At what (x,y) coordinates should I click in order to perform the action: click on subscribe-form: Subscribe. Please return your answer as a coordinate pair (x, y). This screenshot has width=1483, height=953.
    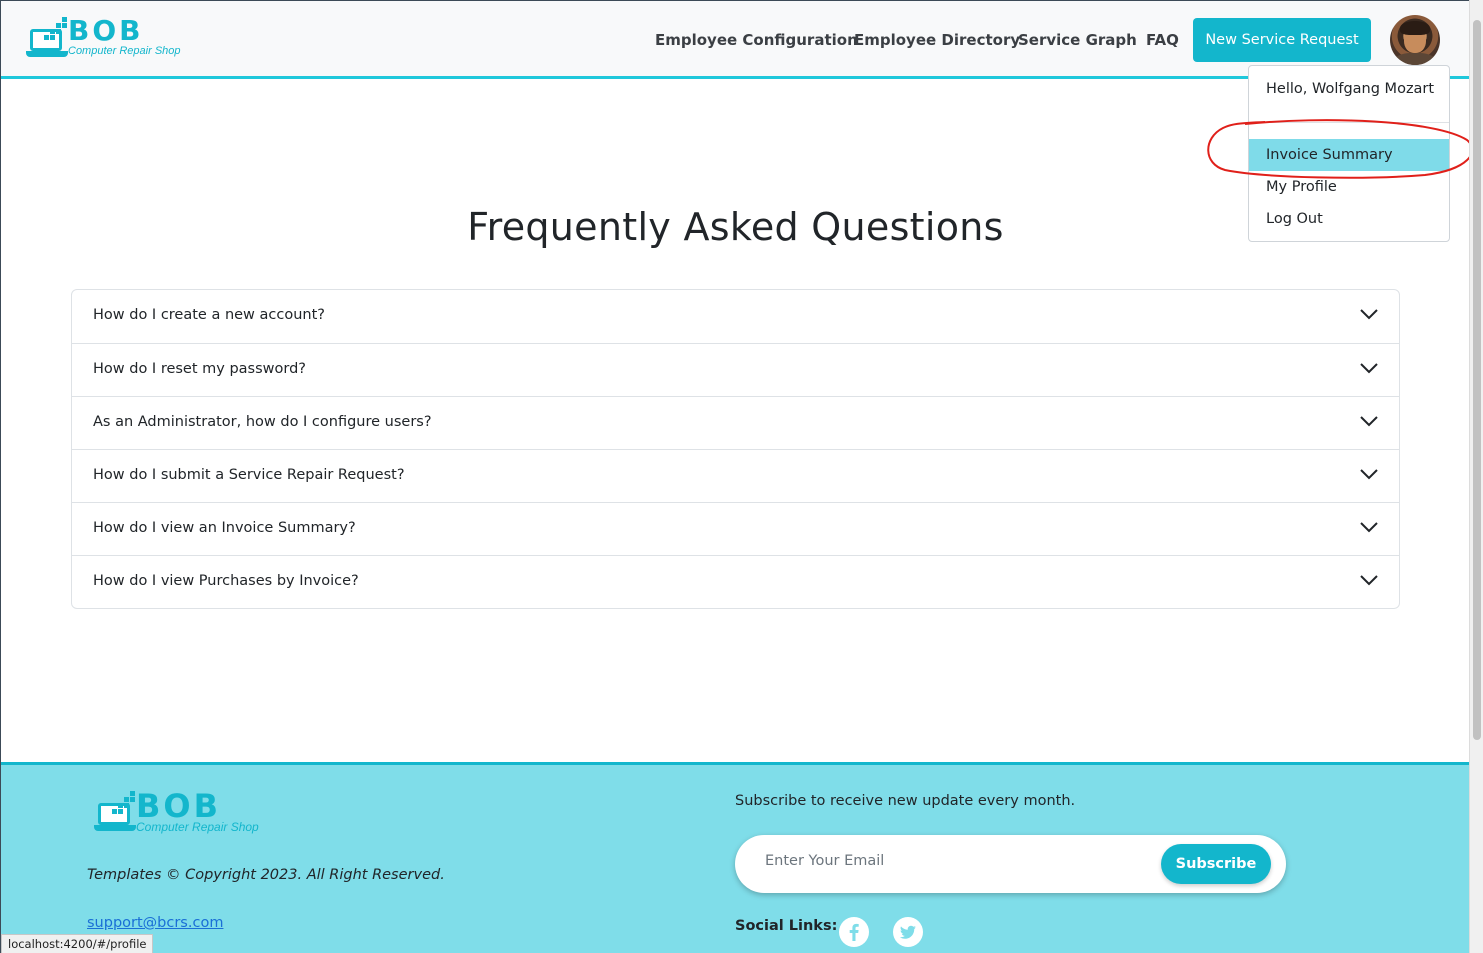
    Looking at the image, I should click on (1010, 864).